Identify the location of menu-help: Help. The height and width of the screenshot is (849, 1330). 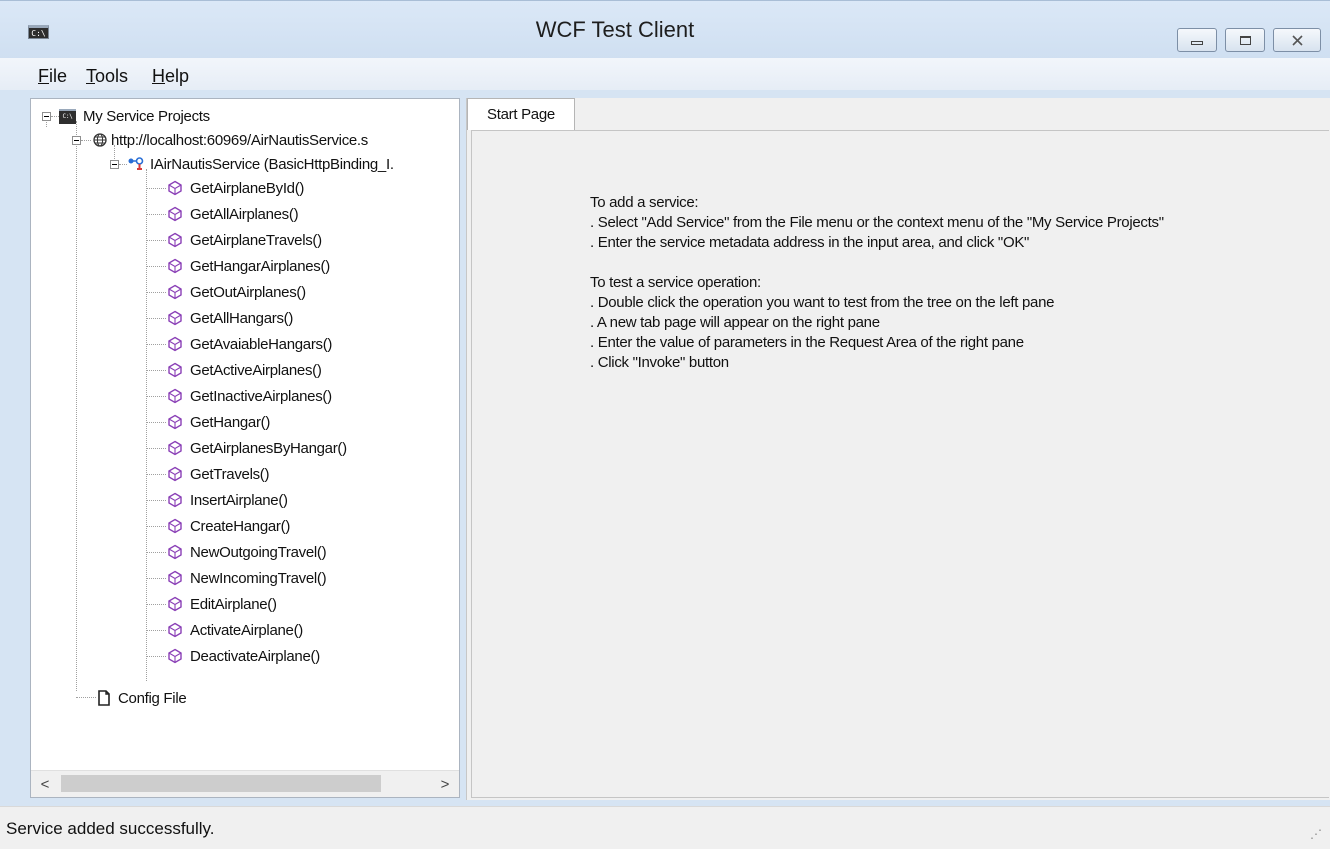
(170, 76).